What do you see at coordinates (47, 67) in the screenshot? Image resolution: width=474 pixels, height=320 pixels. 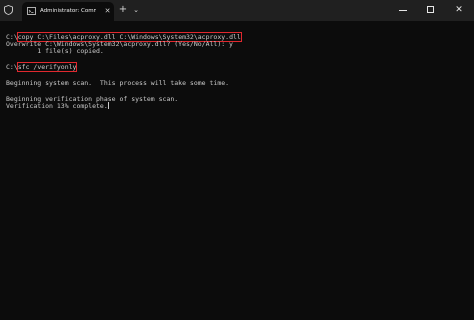 I see `highlighted-sfc-command: sfc /verifyonly` at bounding box center [47, 67].